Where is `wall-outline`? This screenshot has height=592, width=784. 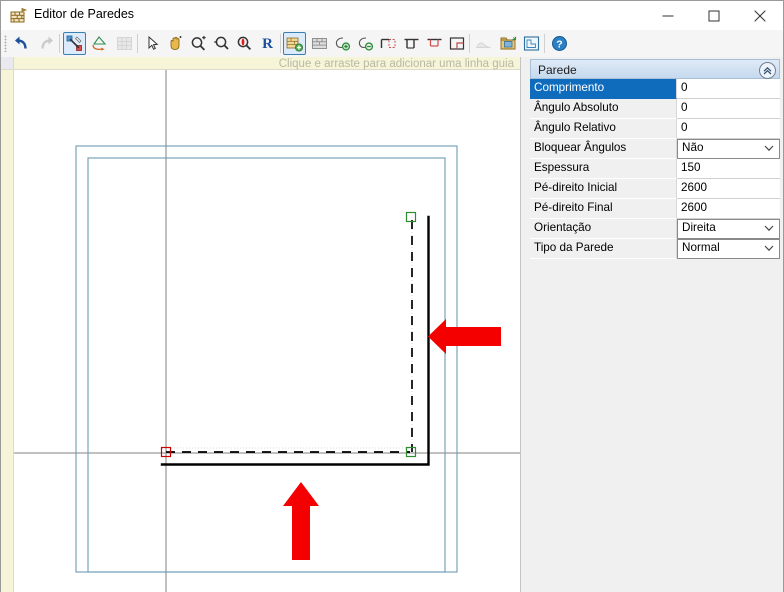 wall-outline is located at coordinates (295, 340).